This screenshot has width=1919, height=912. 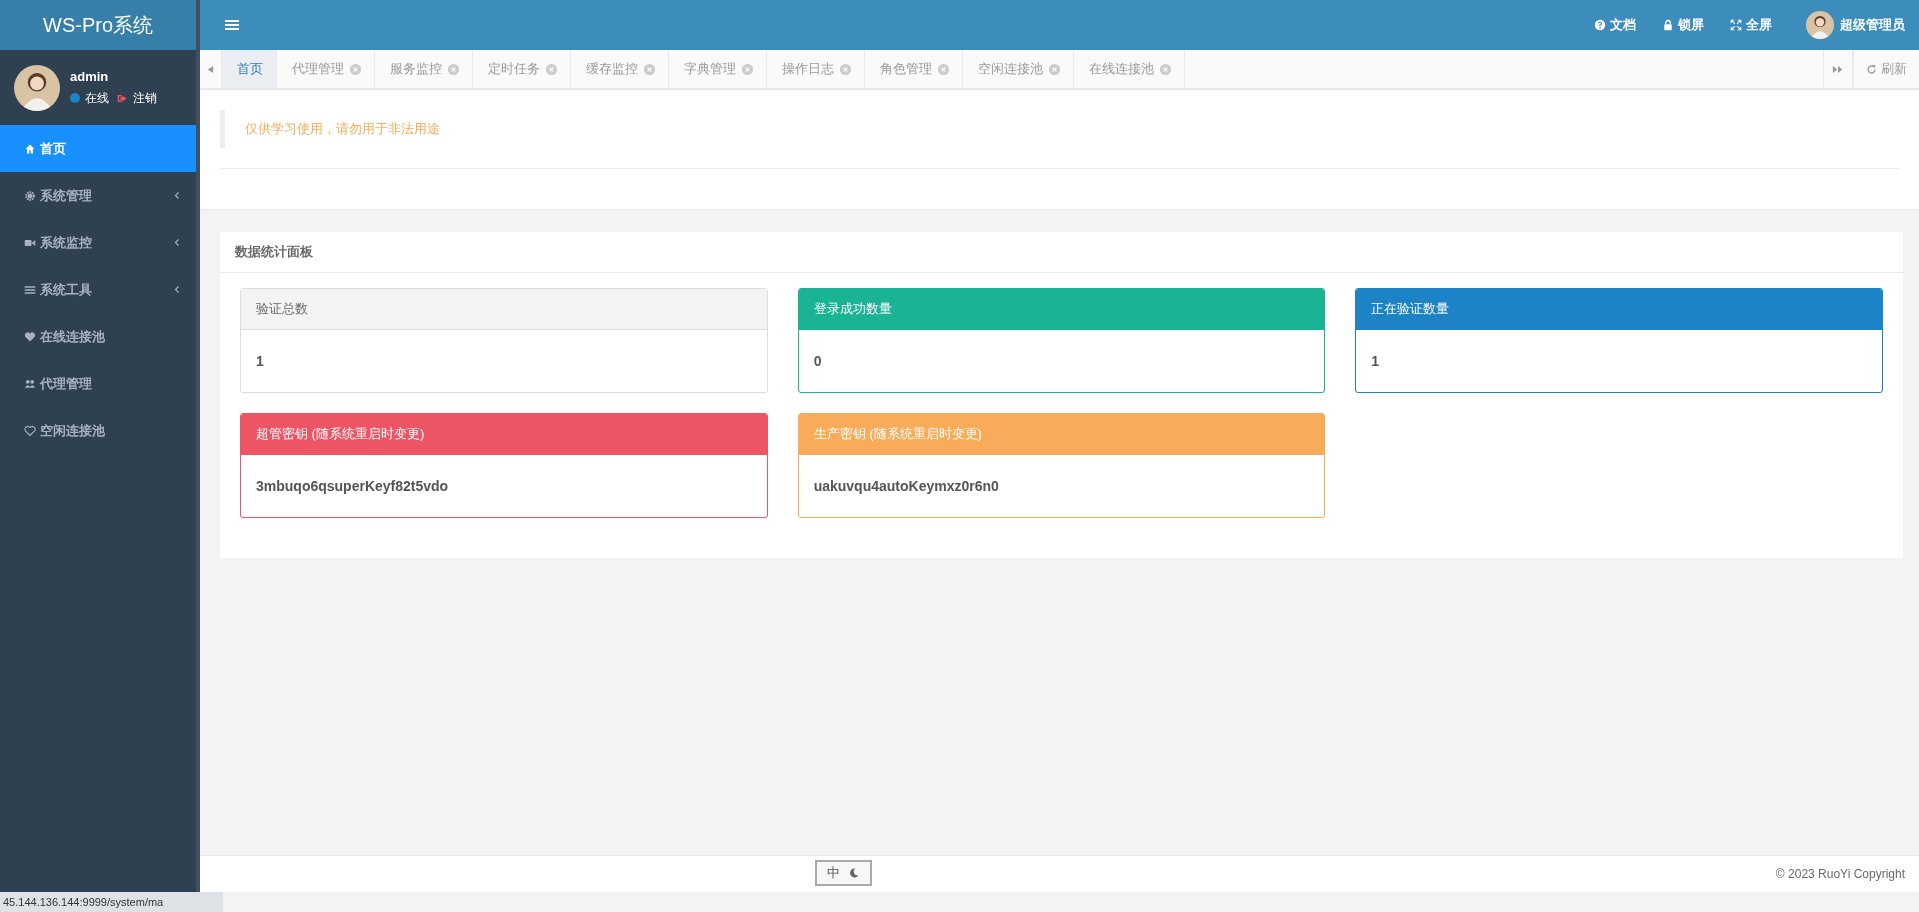 I want to click on online-status: 在线, so click(x=89, y=98).